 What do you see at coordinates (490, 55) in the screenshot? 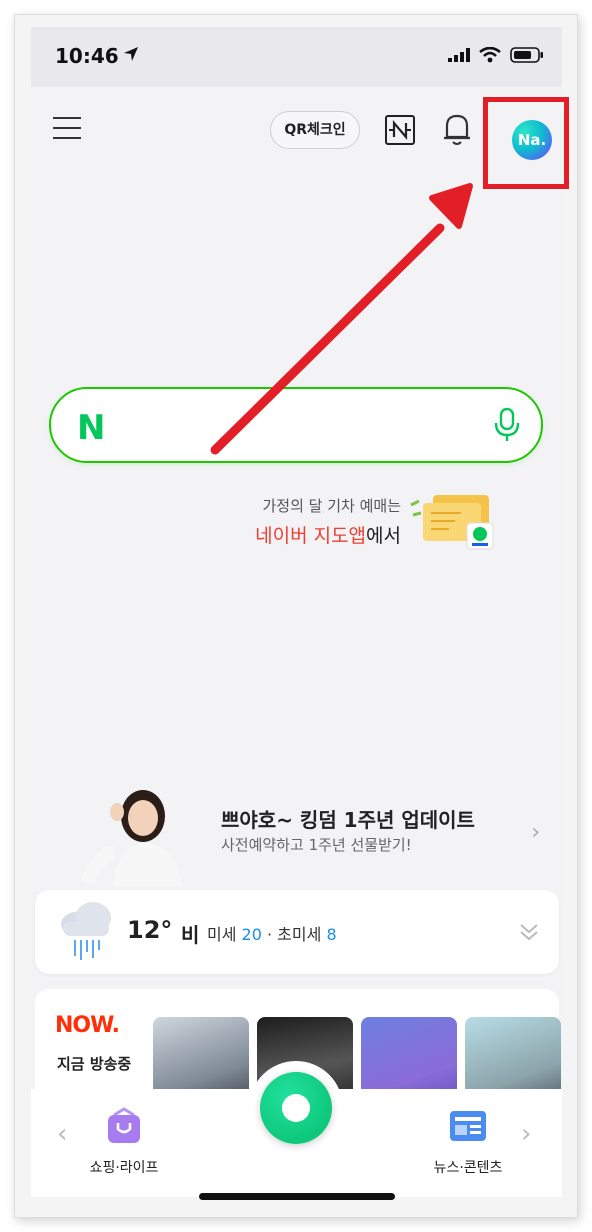
I see `wifi-icon` at bounding box center [490, 55].